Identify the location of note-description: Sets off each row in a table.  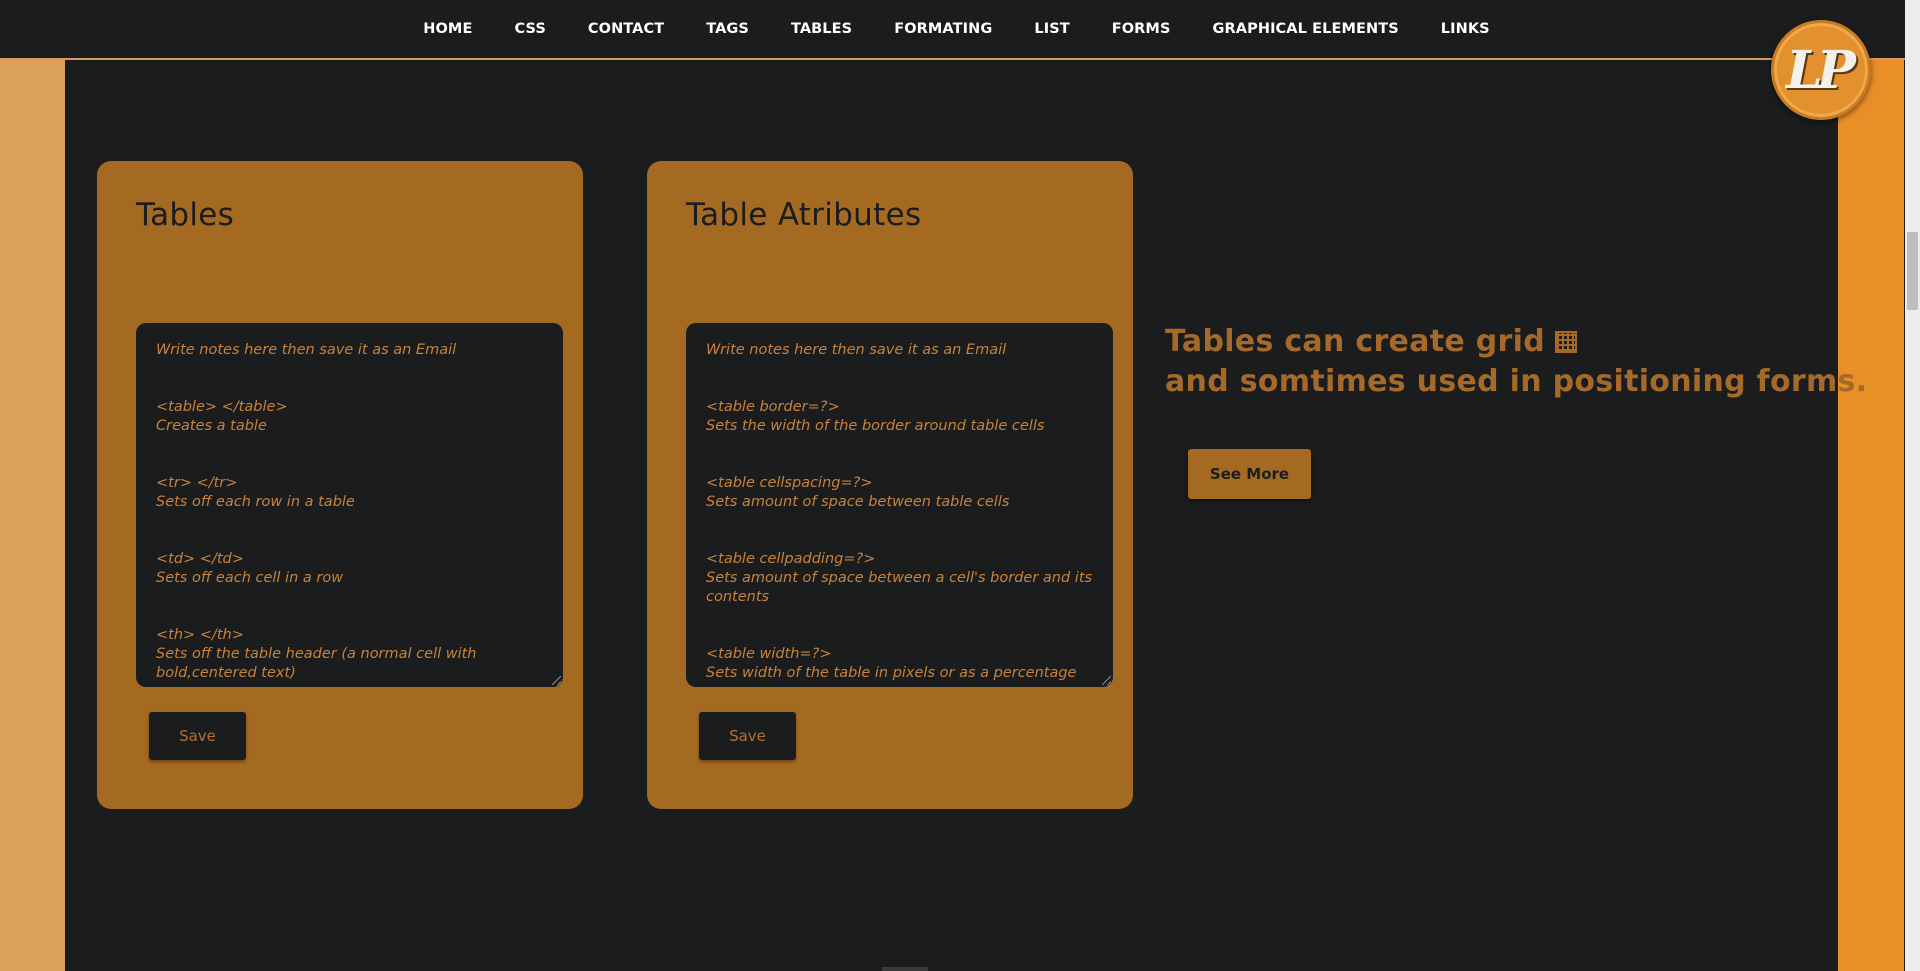
(255, 502).